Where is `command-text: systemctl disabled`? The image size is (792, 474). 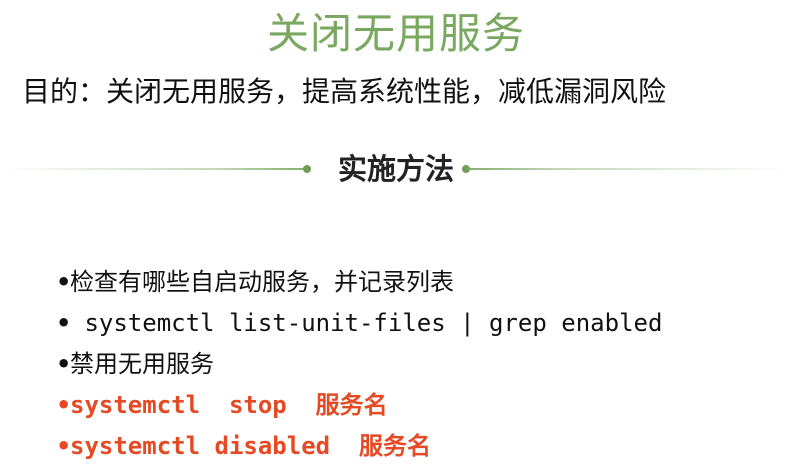
command-text: systemctl disabled is located at coordinates (214, 446).